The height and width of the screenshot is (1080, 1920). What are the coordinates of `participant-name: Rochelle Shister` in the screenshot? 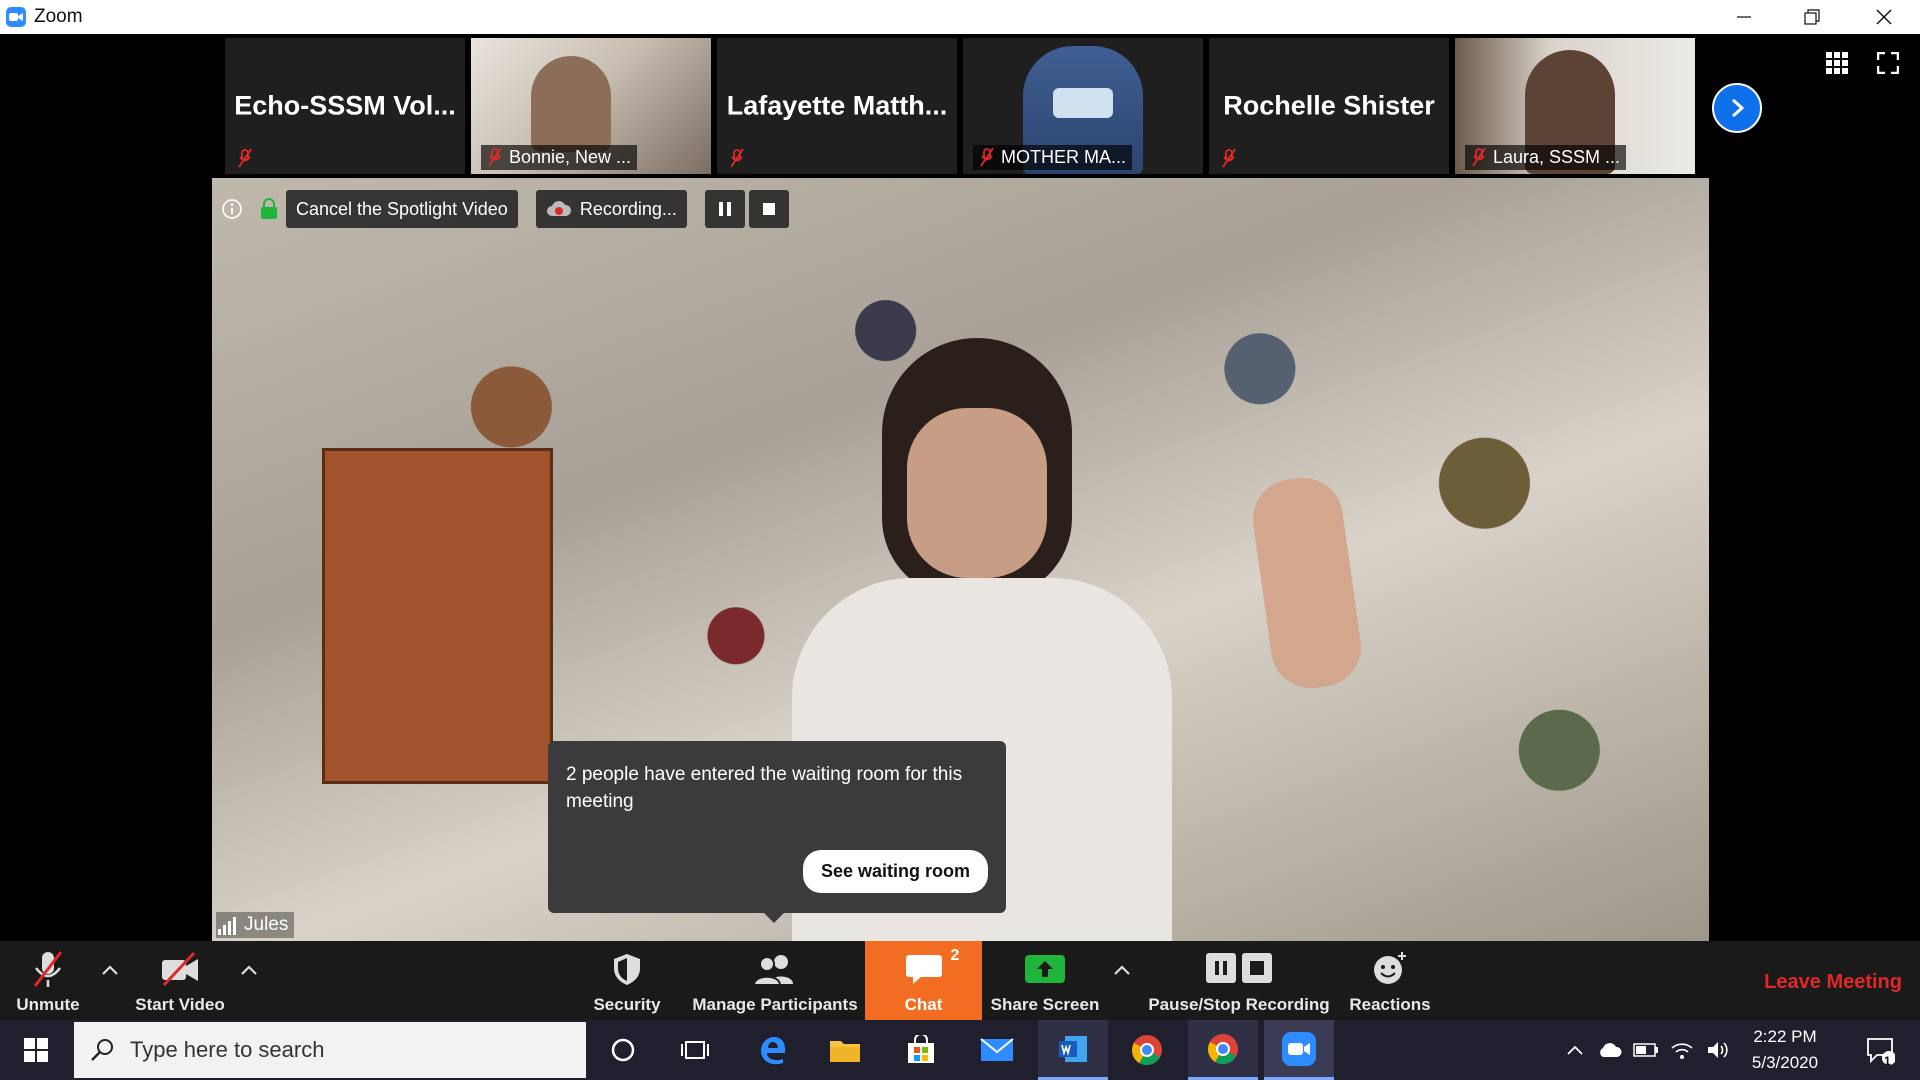 It's located at (1329, 105).